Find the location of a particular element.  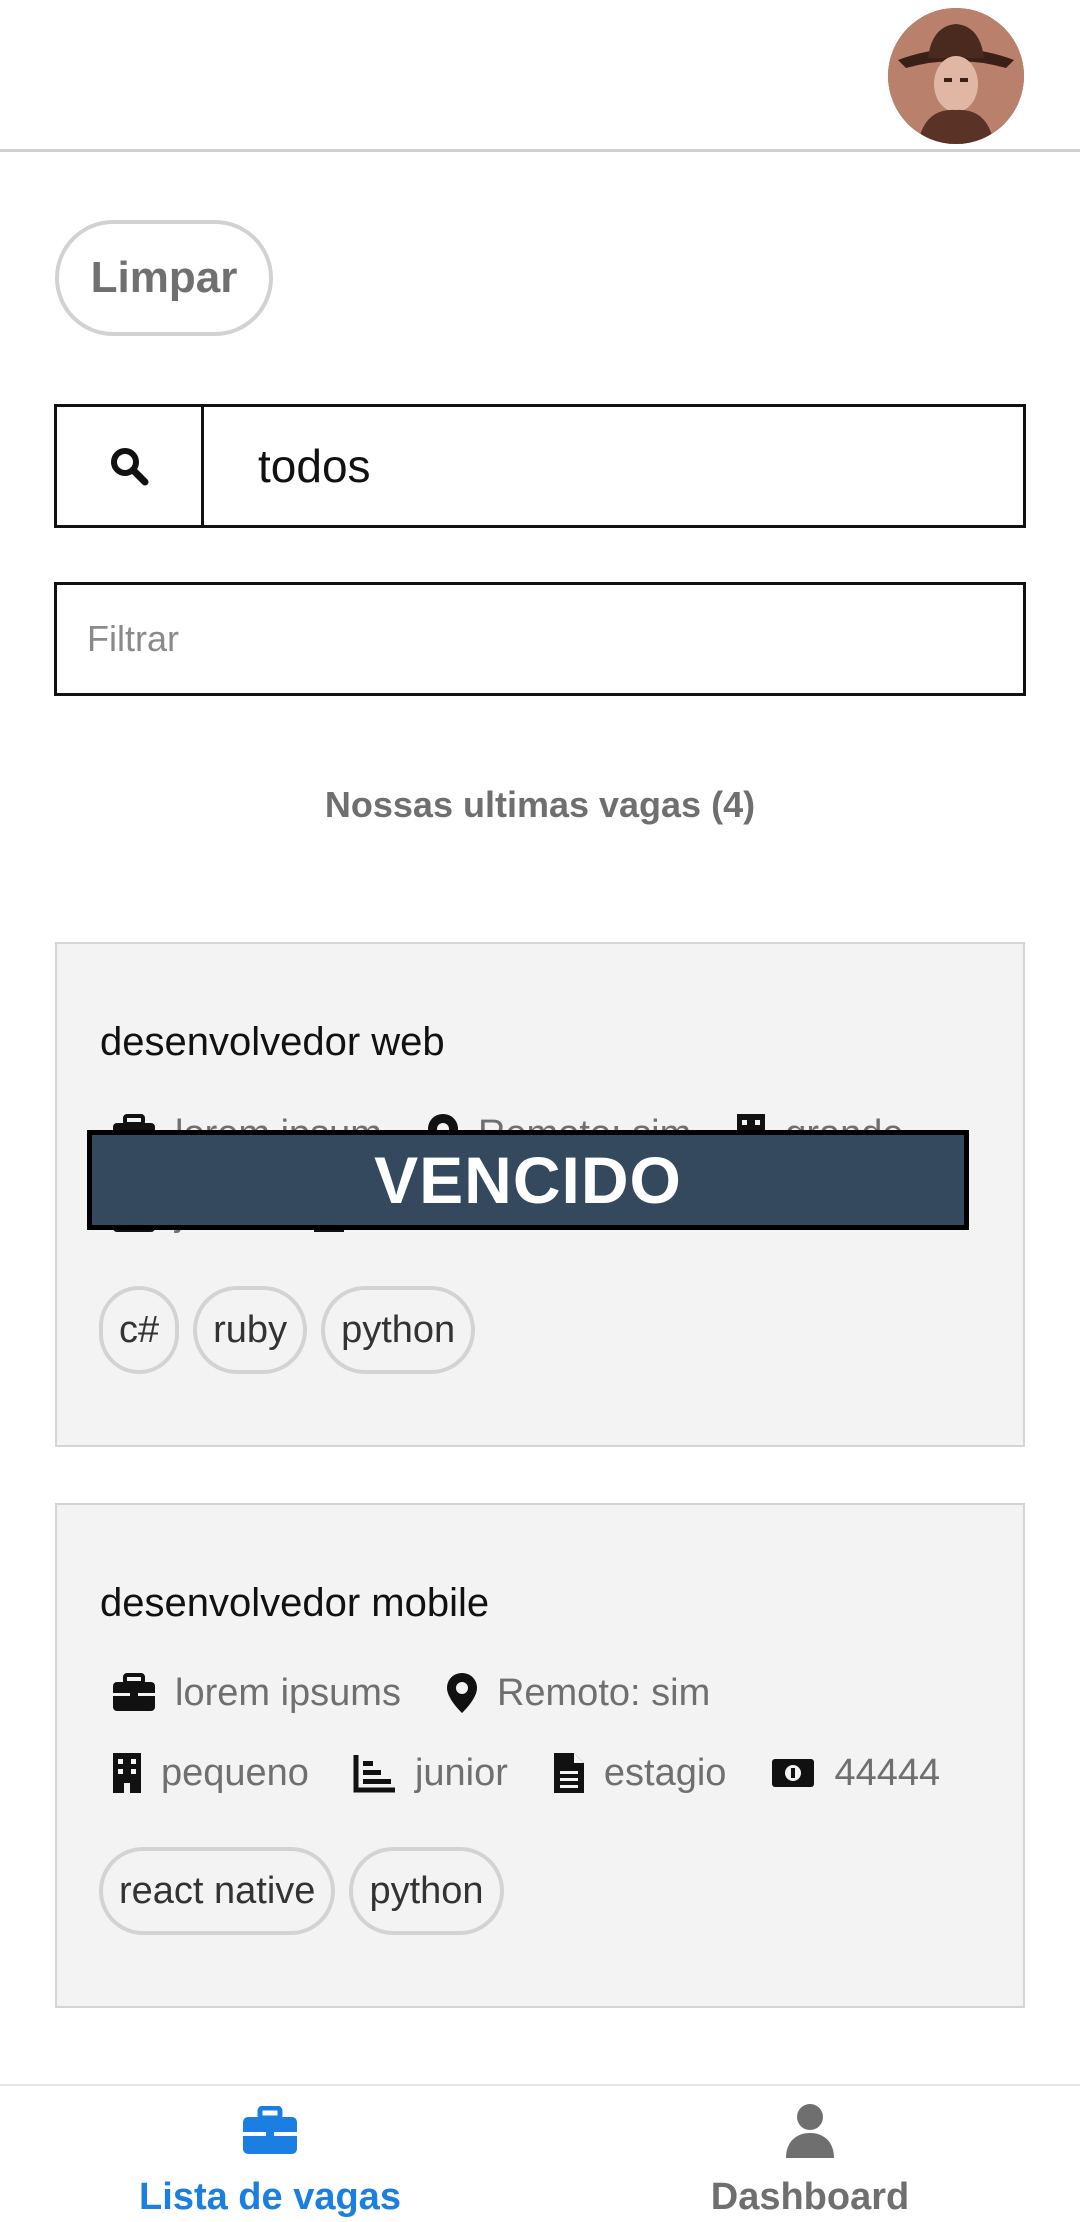

document-icon is located at coordinates (568, 1773).